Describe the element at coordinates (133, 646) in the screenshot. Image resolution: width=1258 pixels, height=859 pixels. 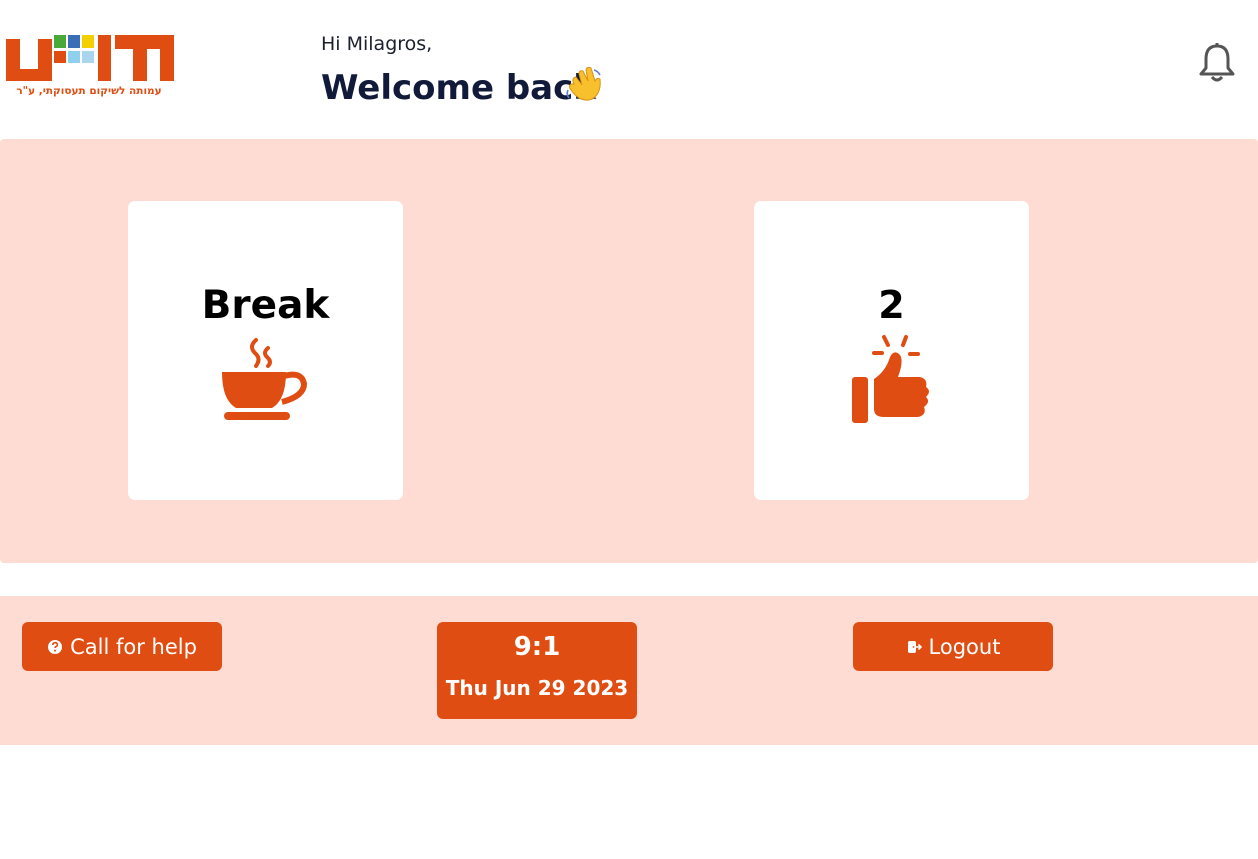
I see `call-for-help-label: Call for help` at that location.